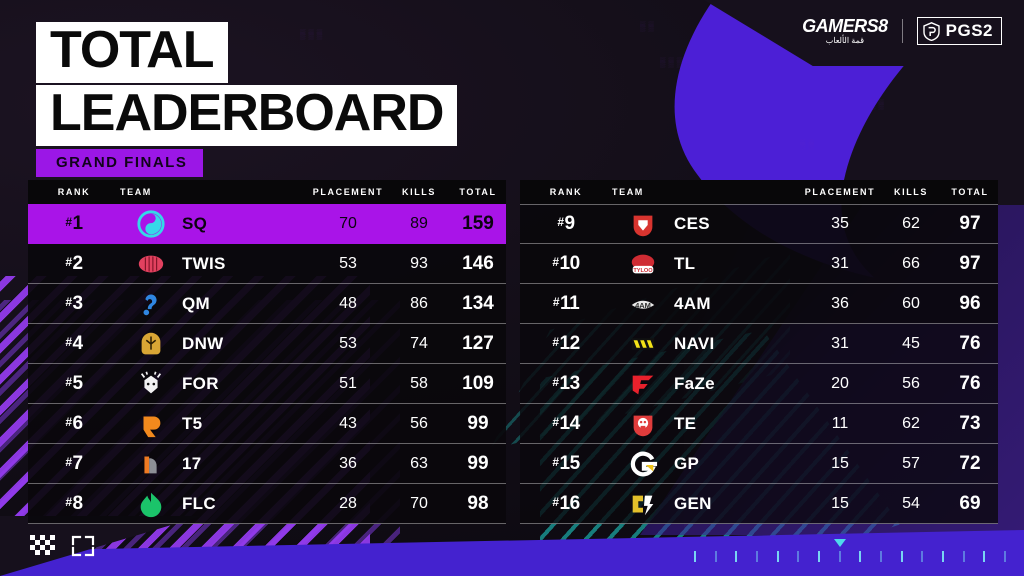 The image size is (1024, 576). Describe the element at coordinates (692, 303) in the screenshot. I see `row-team-name: 4AM` at that location.